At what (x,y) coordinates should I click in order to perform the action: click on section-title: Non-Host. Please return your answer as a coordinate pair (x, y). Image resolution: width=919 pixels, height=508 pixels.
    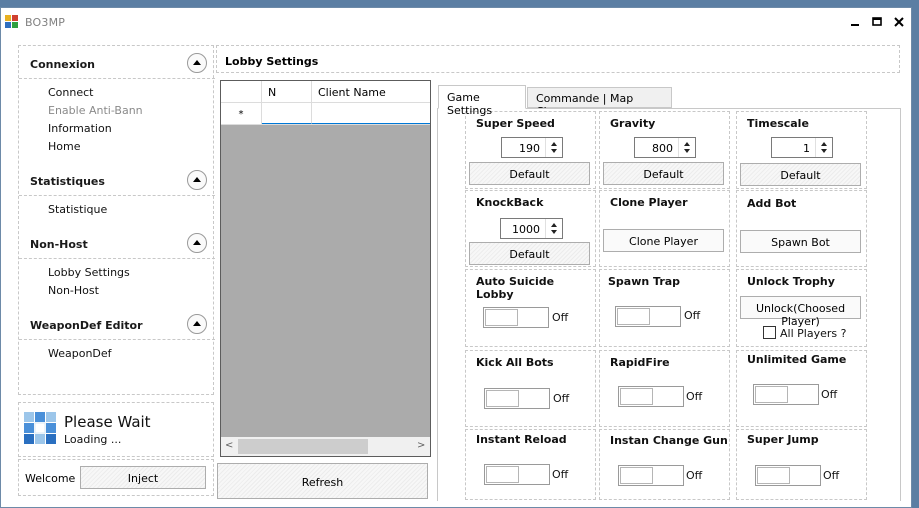
    Looking at the image, I should click on (59, 244).